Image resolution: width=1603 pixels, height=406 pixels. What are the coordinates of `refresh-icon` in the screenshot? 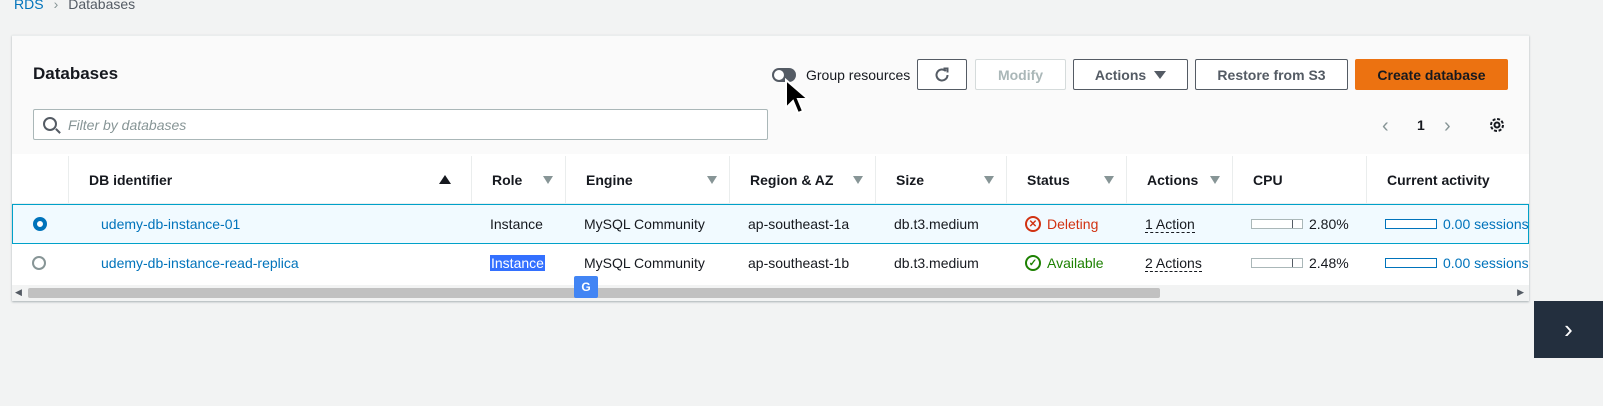 It's located at (942, 74).